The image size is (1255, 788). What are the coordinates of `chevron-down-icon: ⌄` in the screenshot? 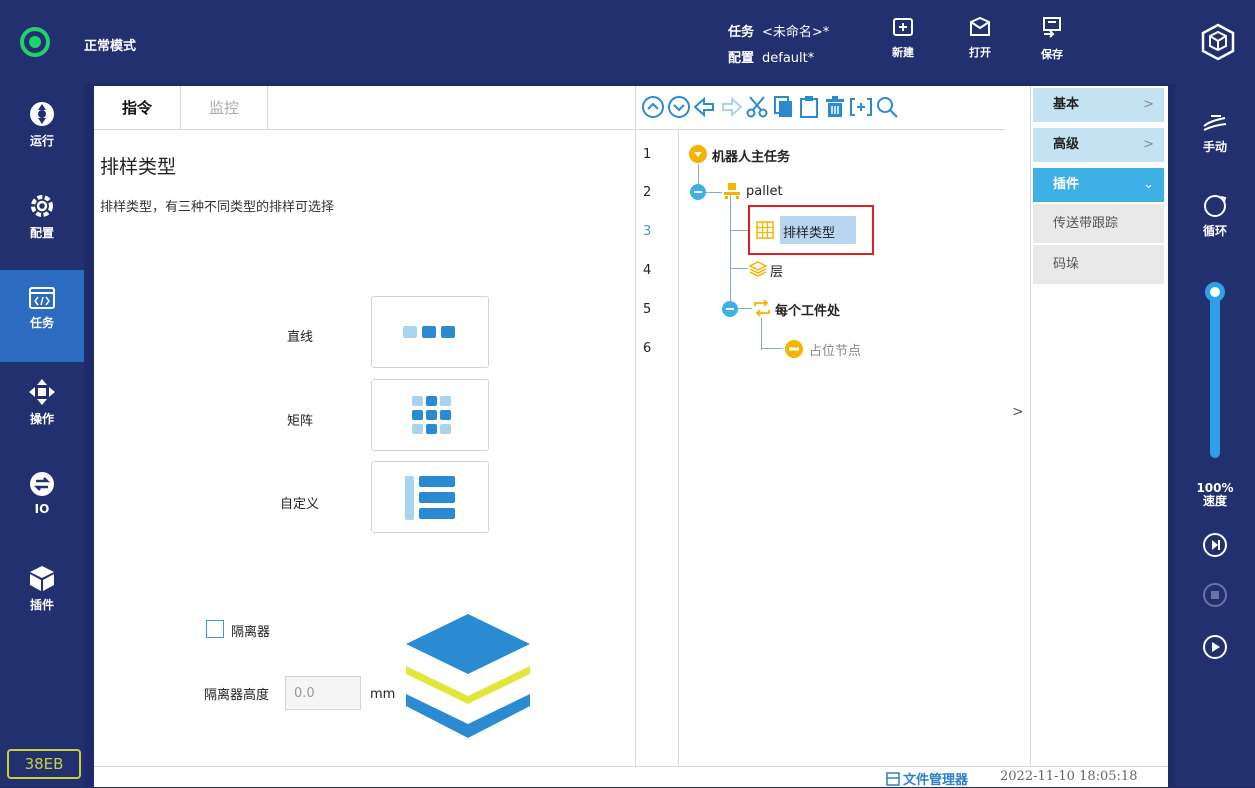 It's located at (1148, 184).